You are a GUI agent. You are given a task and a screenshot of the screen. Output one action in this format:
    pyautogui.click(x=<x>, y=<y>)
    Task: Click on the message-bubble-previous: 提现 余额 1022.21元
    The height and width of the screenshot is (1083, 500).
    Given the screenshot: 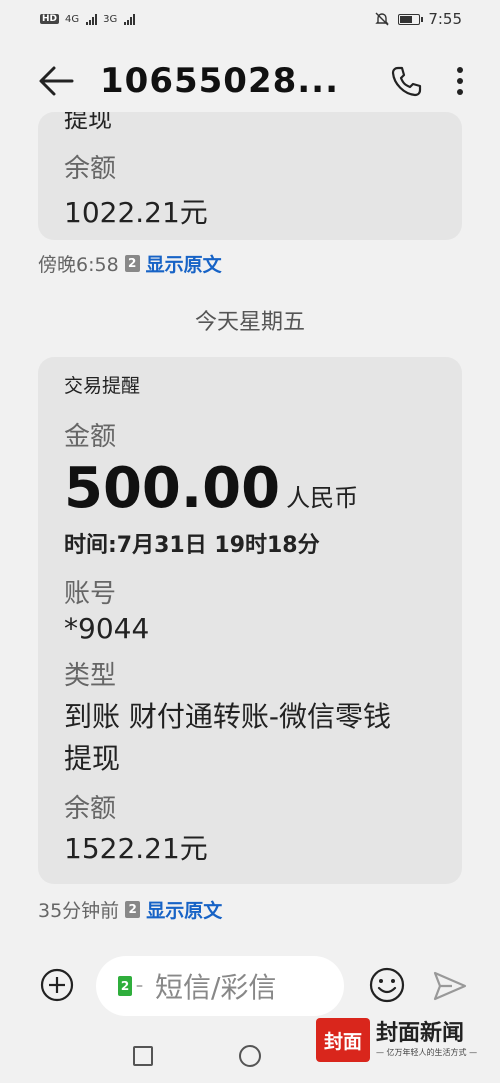 What is the action you would take?
    pyautogui.click(x=250, y=176)
    